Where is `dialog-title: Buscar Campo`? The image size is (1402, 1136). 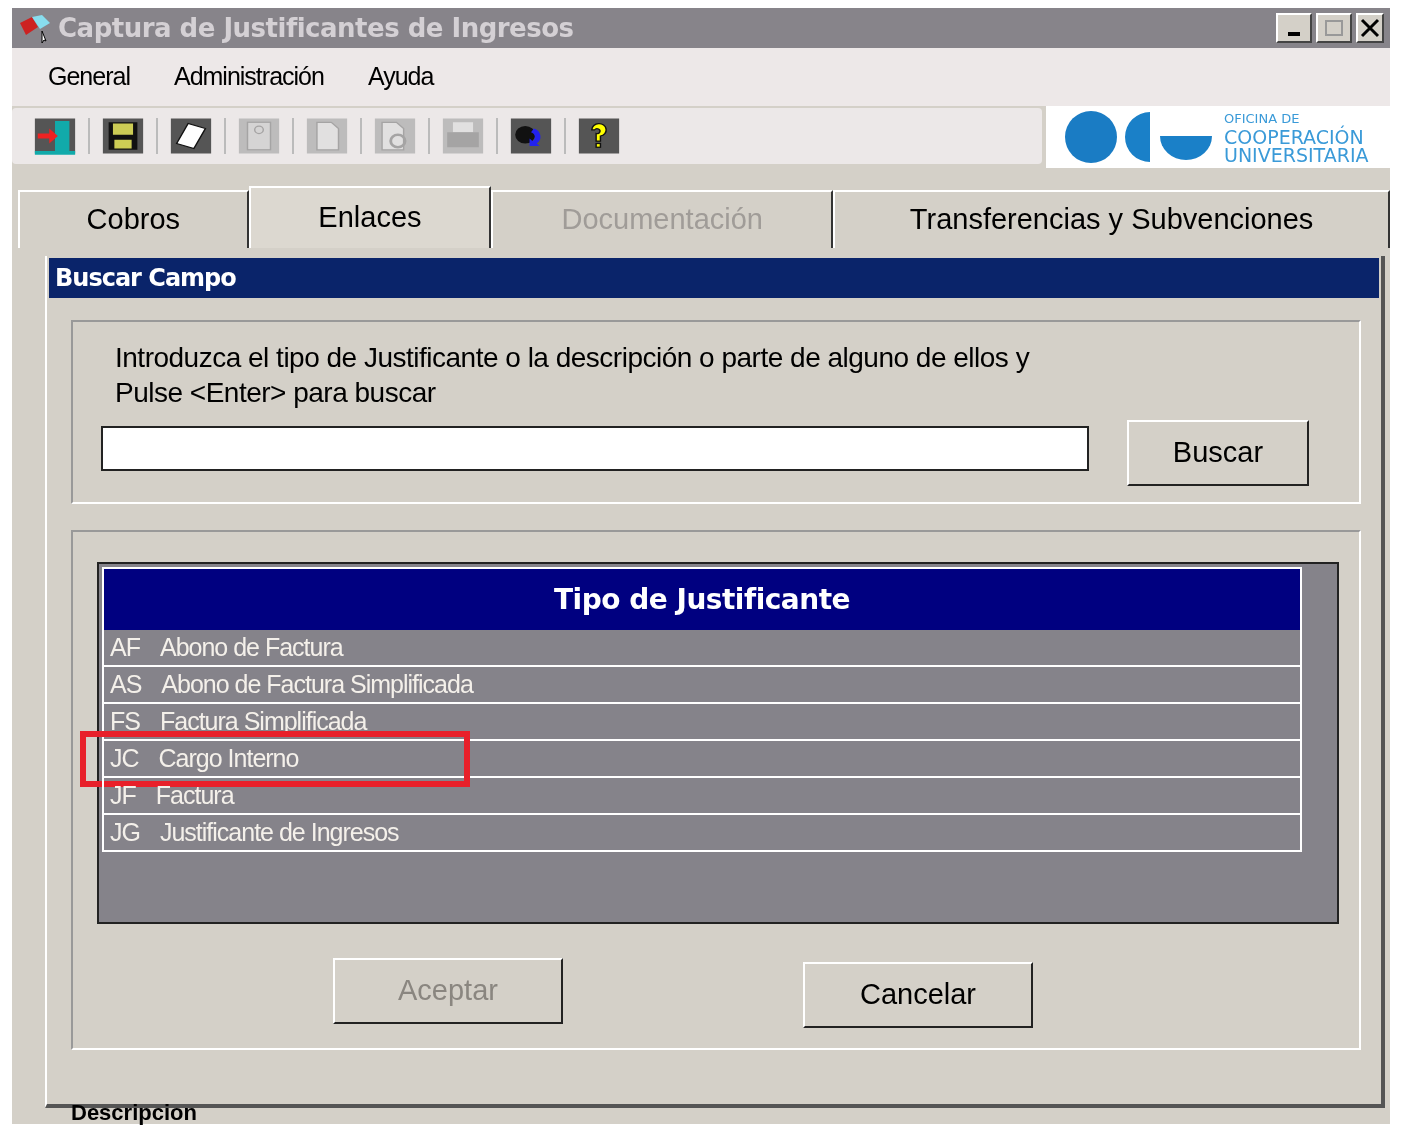
dialog-title: Buscar Campo is located at coordinates (145, 278).